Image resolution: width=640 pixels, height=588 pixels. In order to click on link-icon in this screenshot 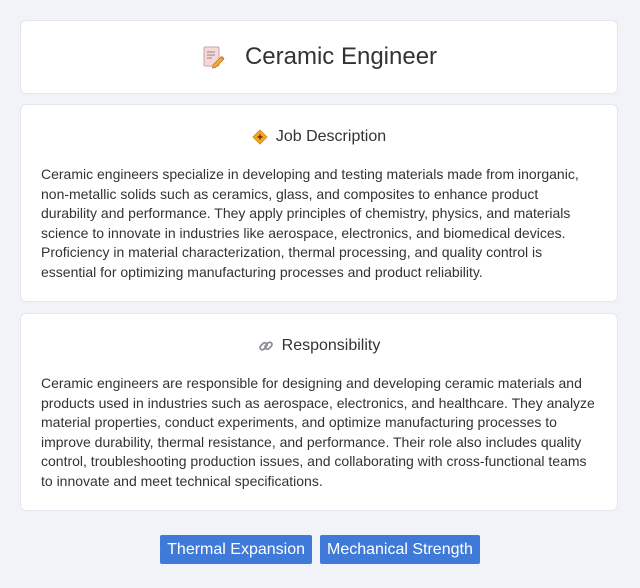, I will do `click(266, 346)`.